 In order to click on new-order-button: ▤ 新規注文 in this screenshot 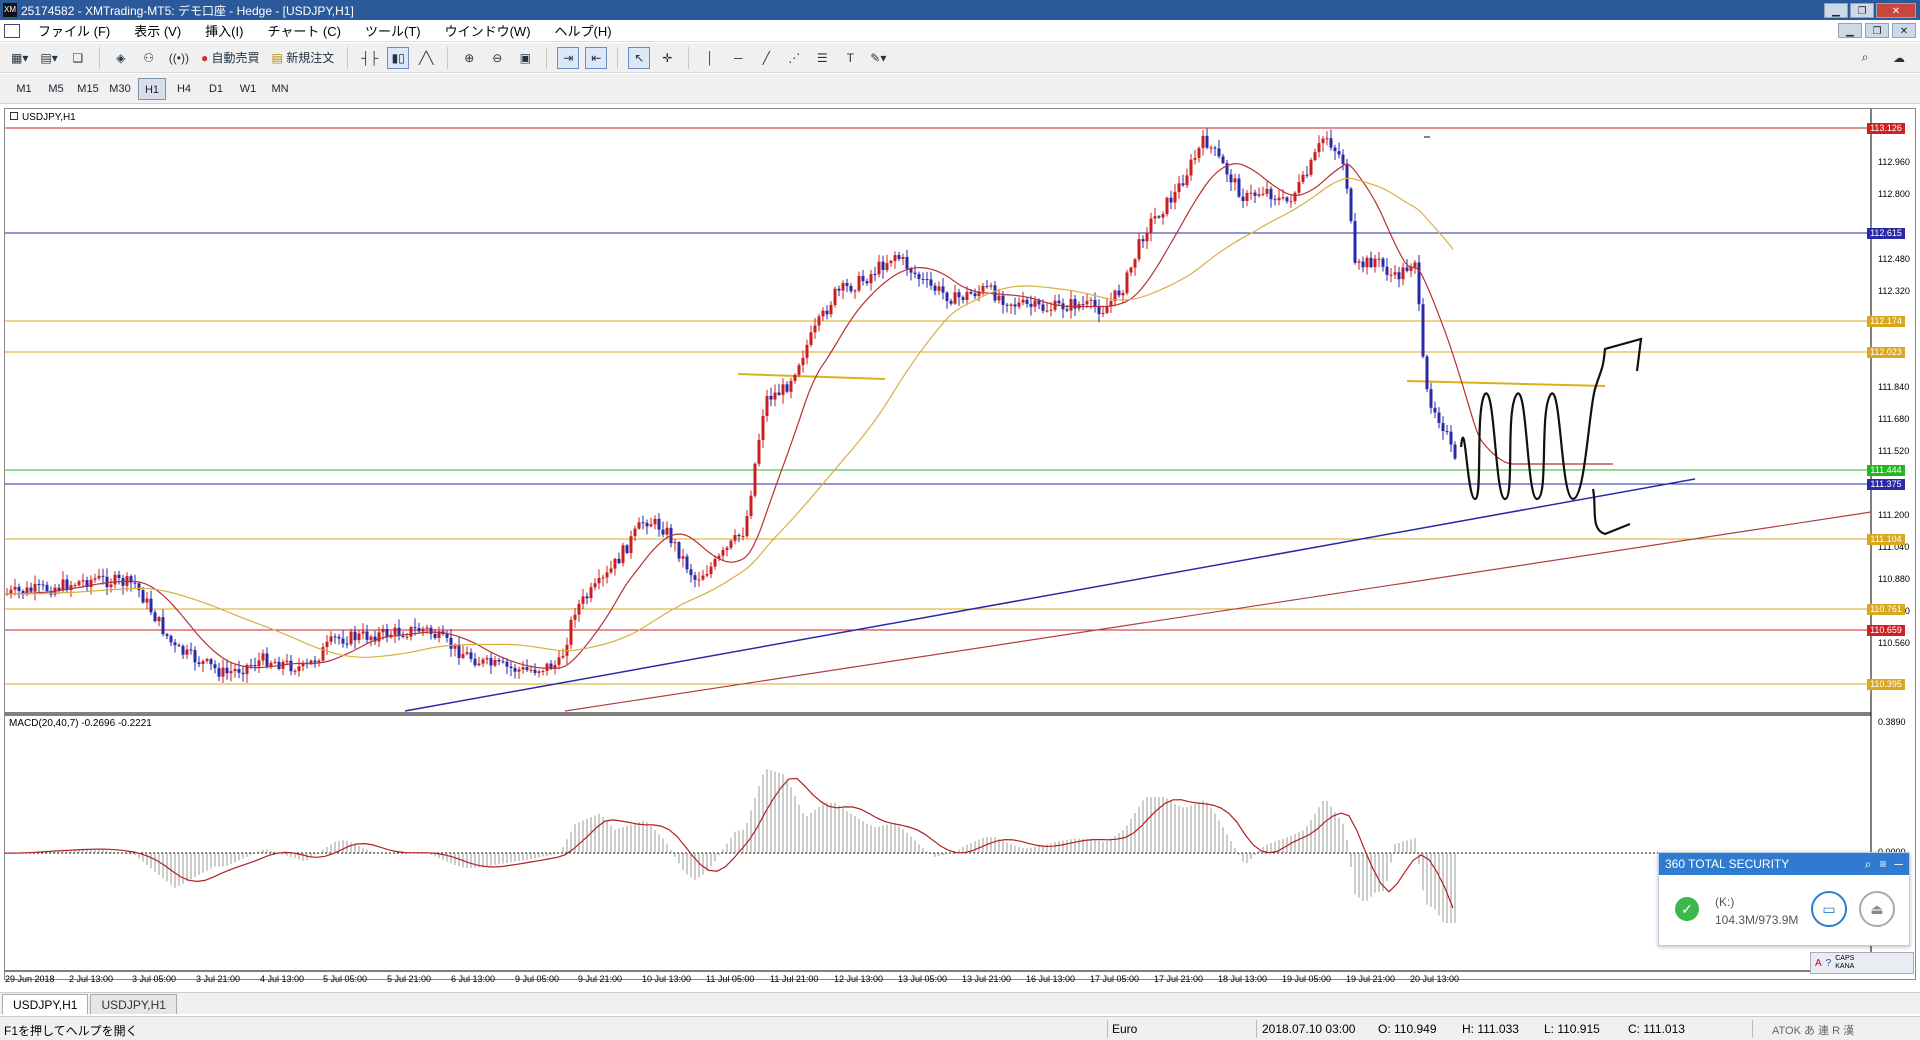, I will do `click(303, 58)`.